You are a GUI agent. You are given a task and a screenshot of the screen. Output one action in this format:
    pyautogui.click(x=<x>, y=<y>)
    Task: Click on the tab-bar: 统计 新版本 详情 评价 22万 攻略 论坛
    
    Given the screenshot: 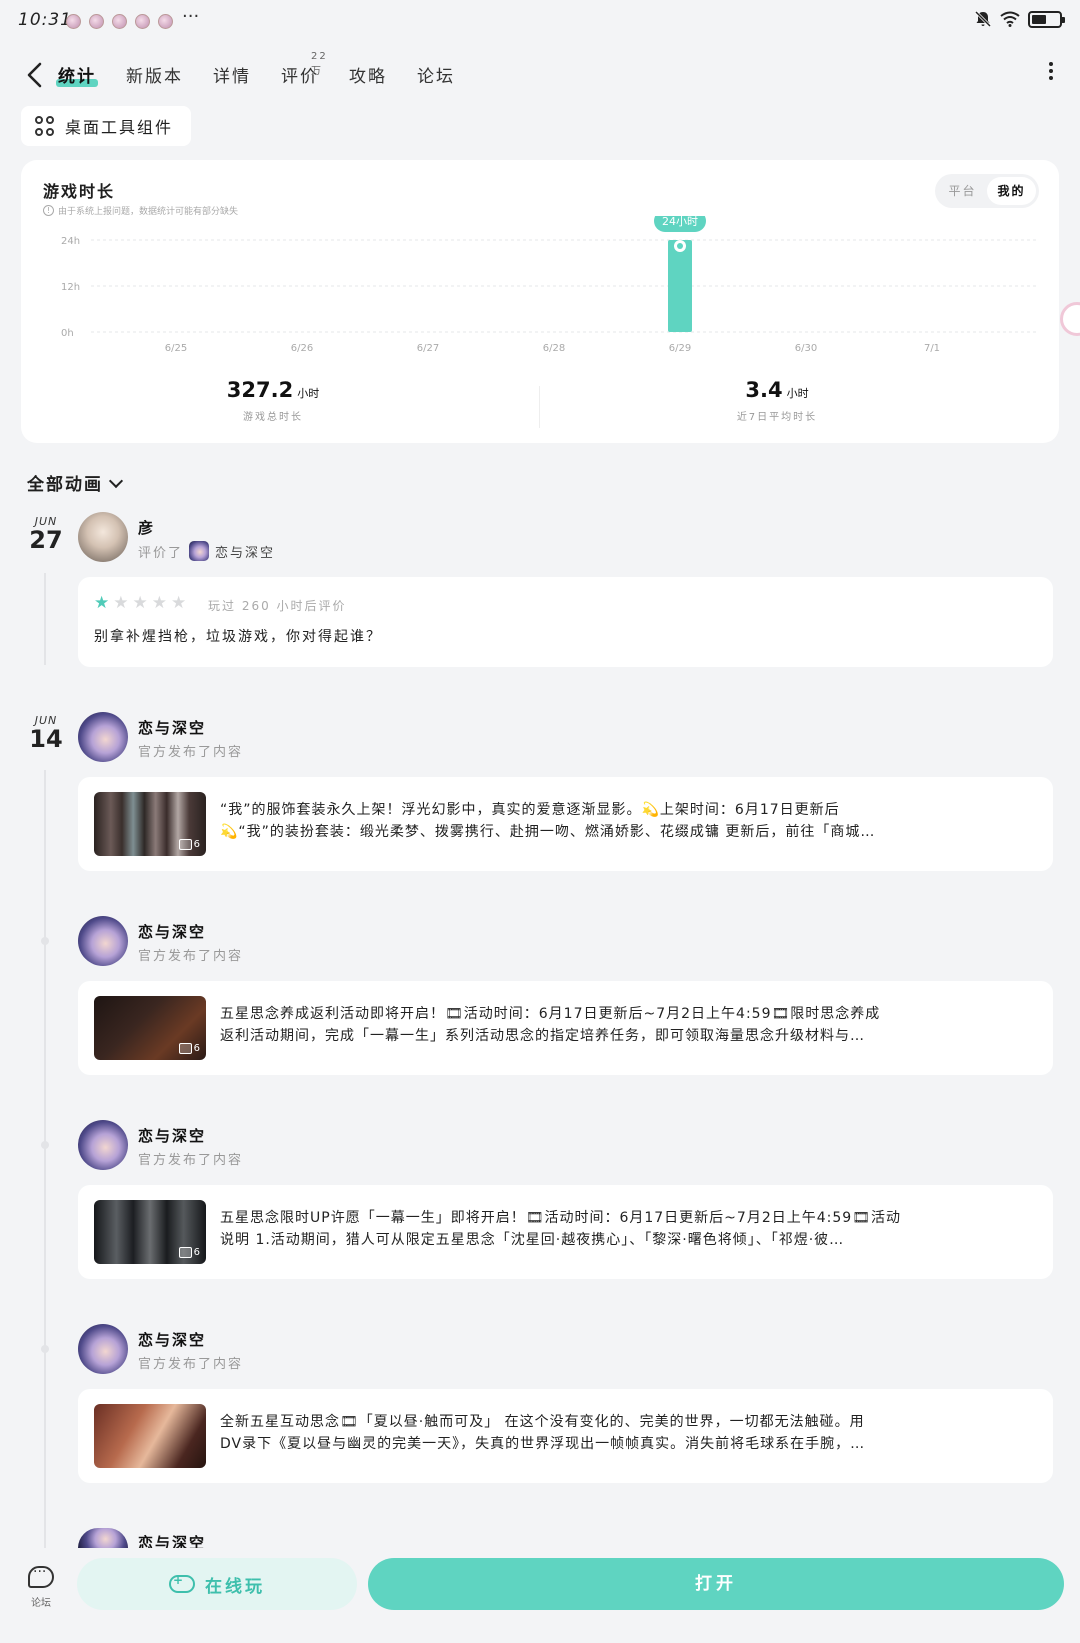 What is the action you would take?
    pyautogui.click(x=256, y=70)
    